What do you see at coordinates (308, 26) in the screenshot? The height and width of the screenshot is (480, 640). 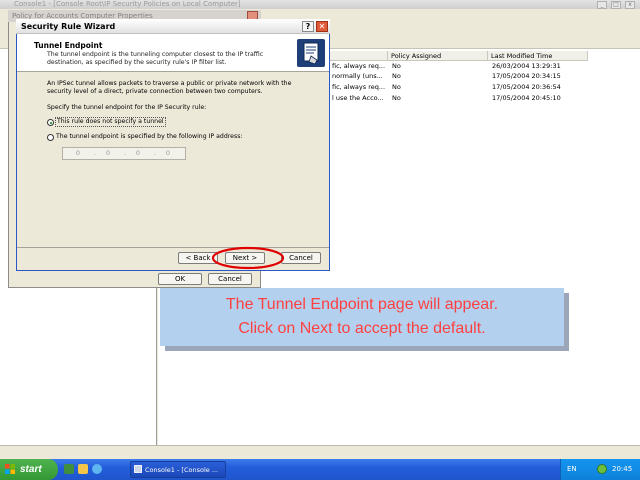 I see `help-button: ?` at bounding box center [308, 26].